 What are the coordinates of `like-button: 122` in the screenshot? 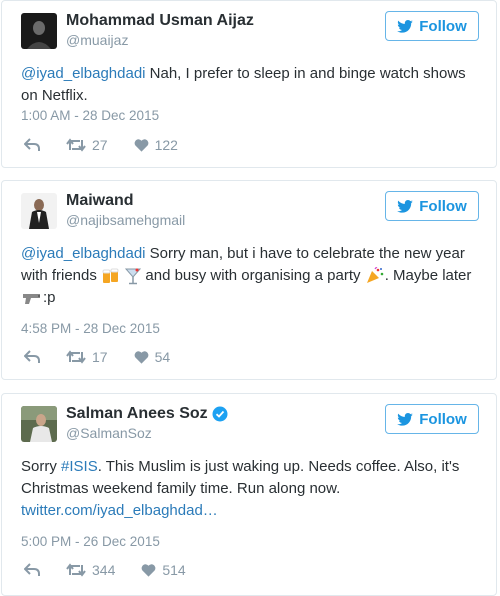 It's located at (156, 145).